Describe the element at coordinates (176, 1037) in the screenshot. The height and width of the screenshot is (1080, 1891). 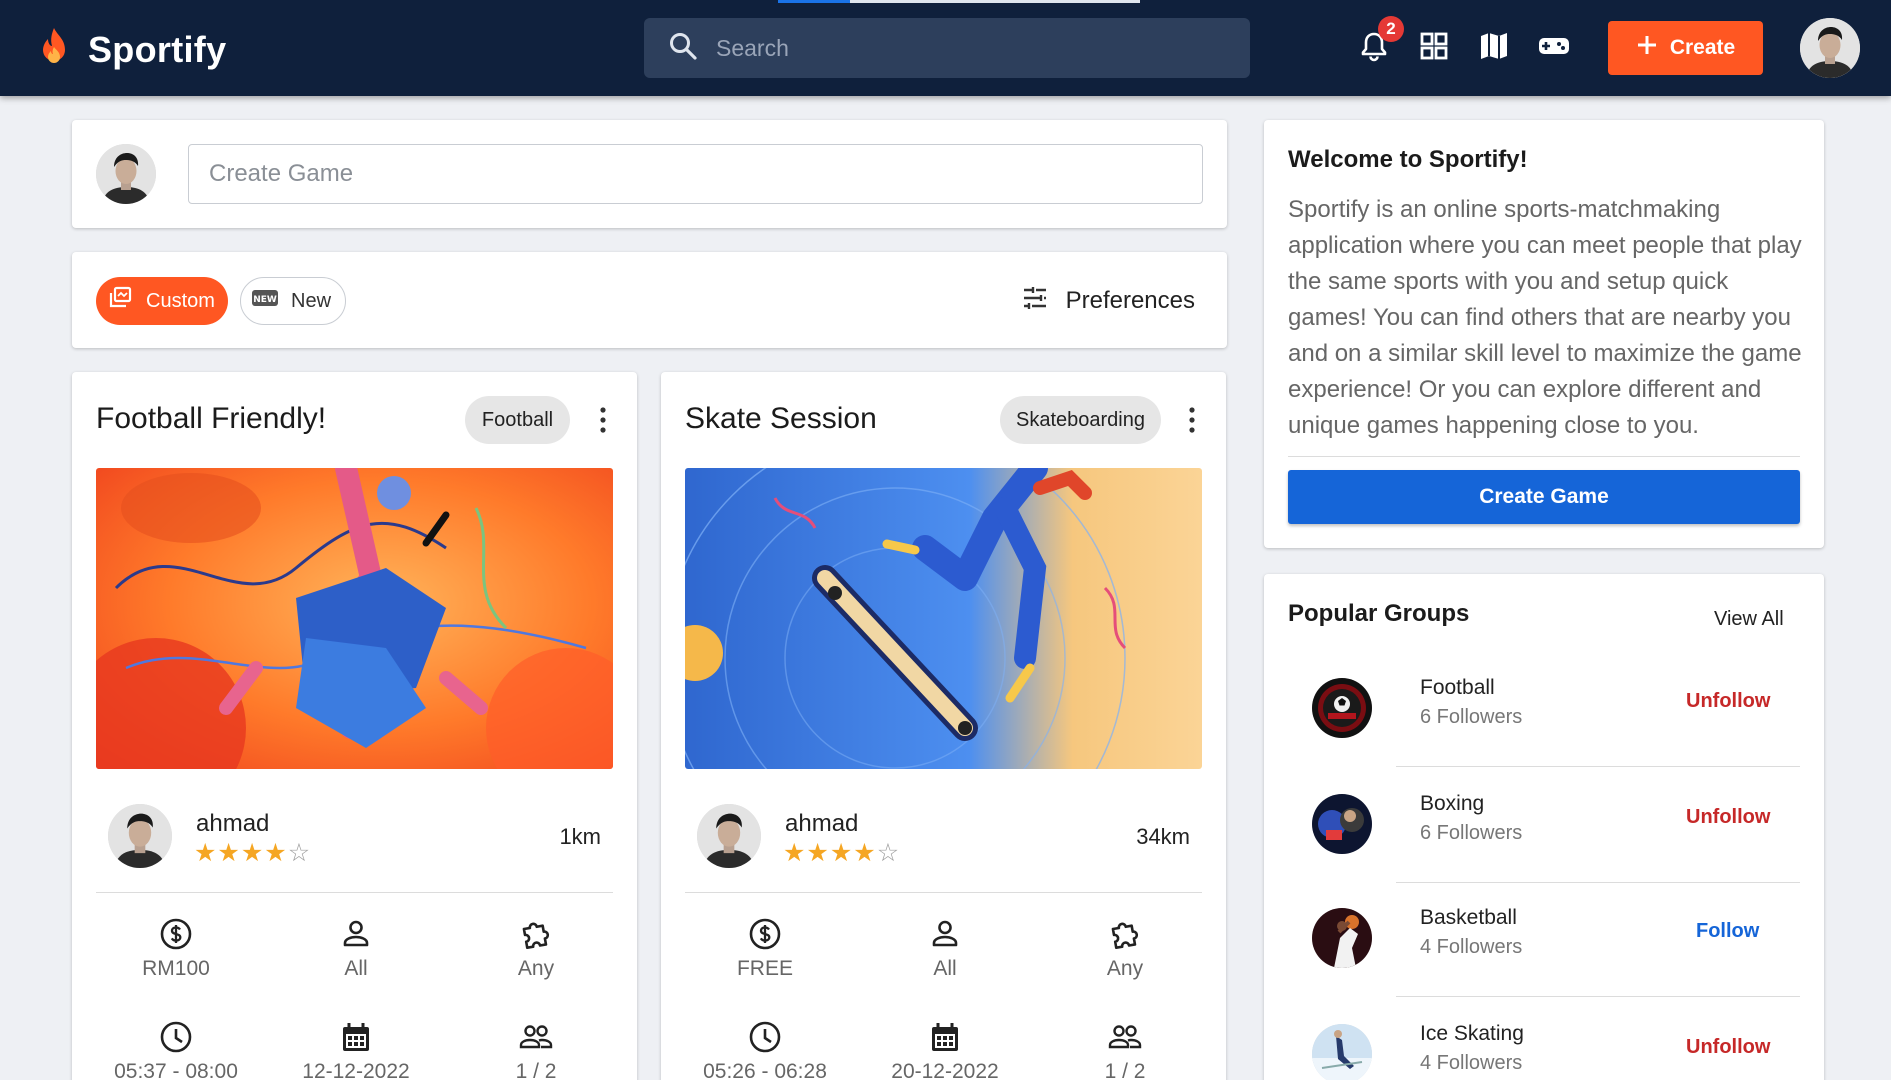
I see `clock-icon` at that location.